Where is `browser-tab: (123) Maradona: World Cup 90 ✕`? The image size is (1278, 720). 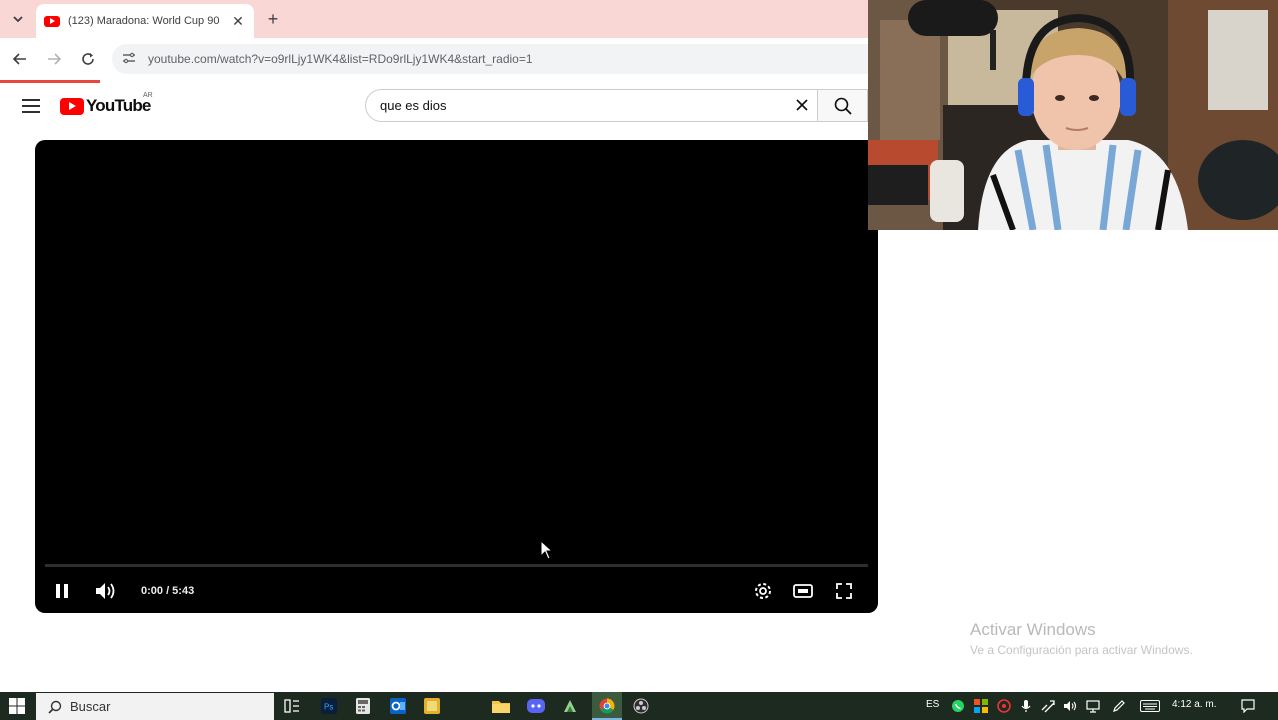 browser-tab: (123) Maradona: World Cup 90 ✕ is located at coordinates (145, 21).